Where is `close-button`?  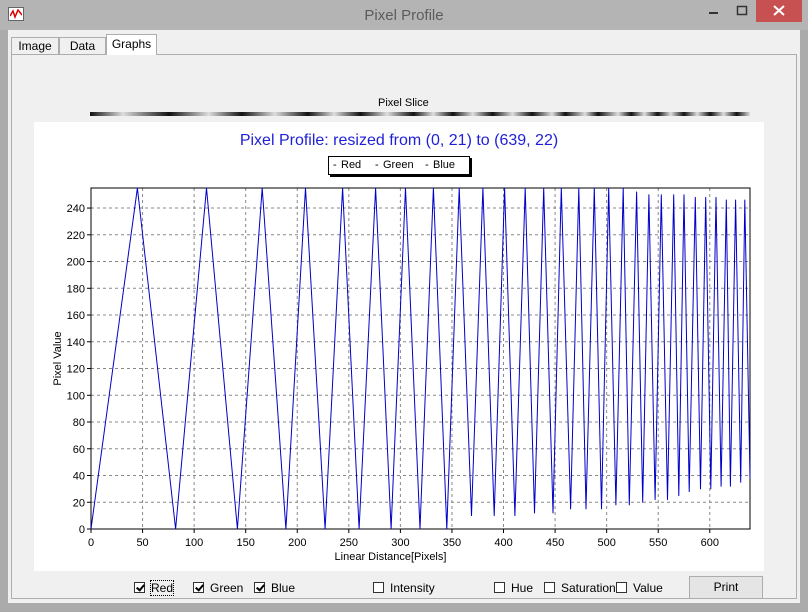
close-button is located at coordinates (779, 11).